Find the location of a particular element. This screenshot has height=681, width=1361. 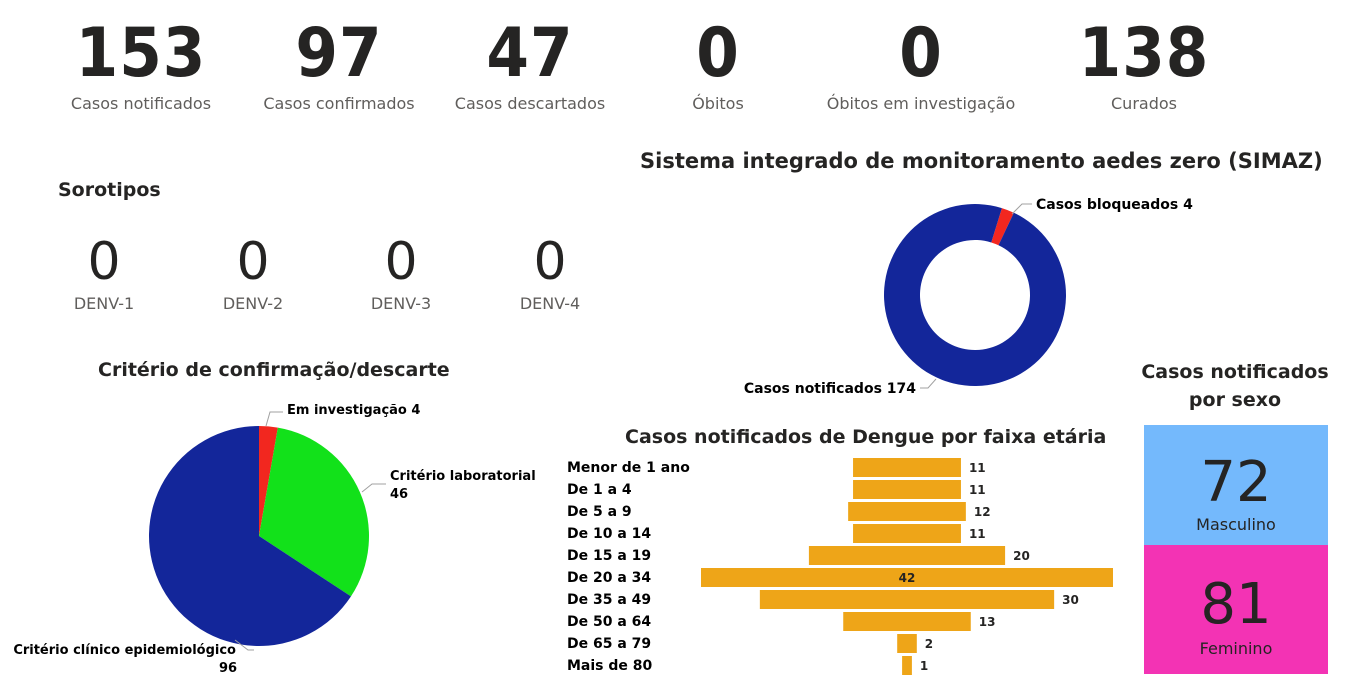

bar-value-label: 13 is located at coordinates (987, 622).